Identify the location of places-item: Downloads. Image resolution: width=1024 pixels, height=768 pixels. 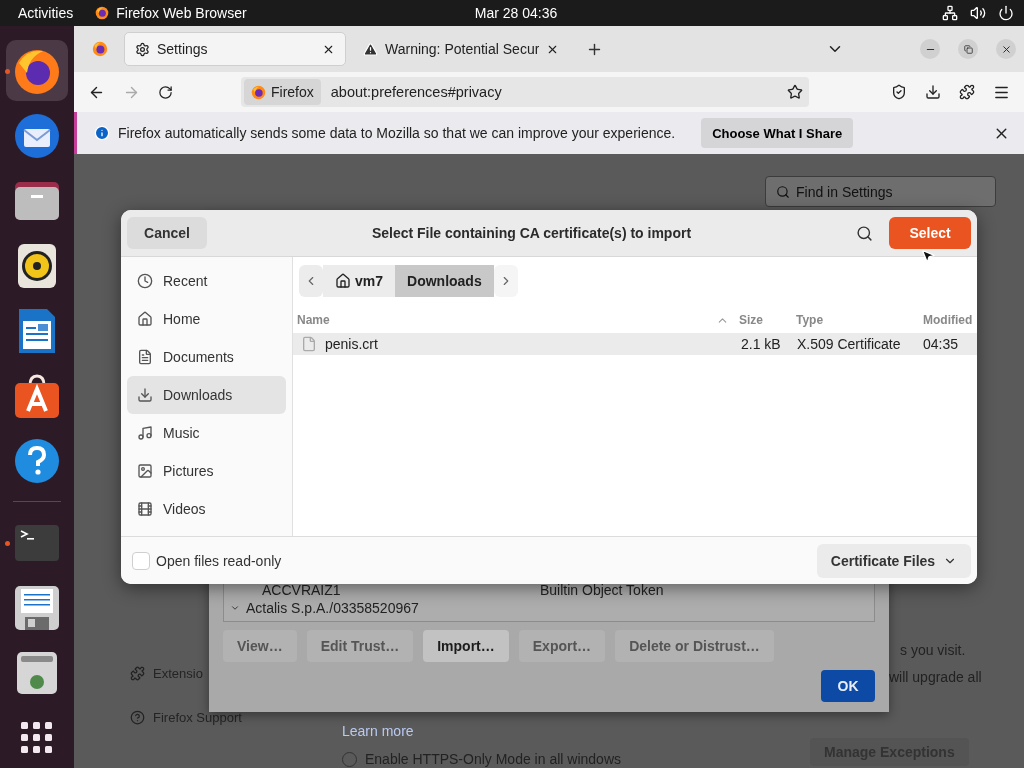
(206, 395).